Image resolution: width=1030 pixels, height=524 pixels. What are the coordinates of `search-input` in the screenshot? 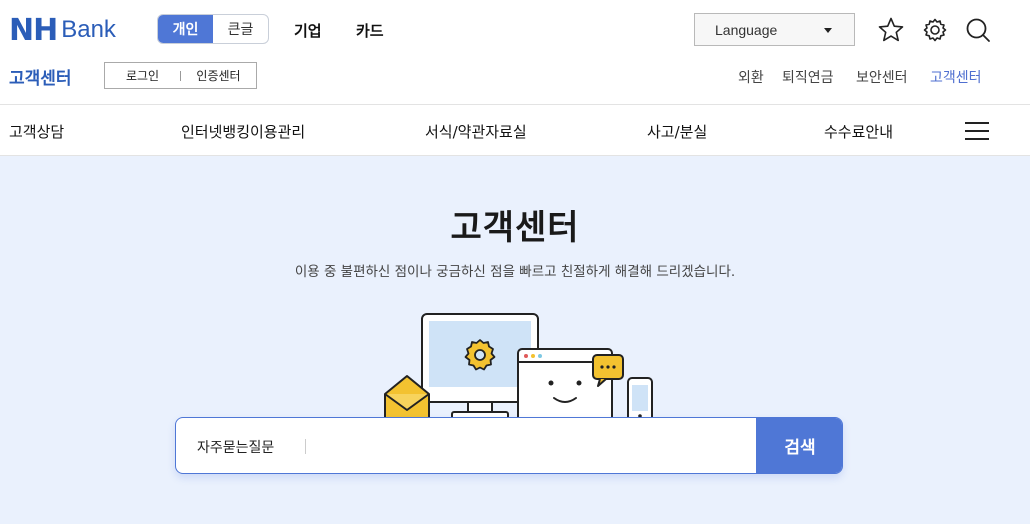 It's located at (533, 446).